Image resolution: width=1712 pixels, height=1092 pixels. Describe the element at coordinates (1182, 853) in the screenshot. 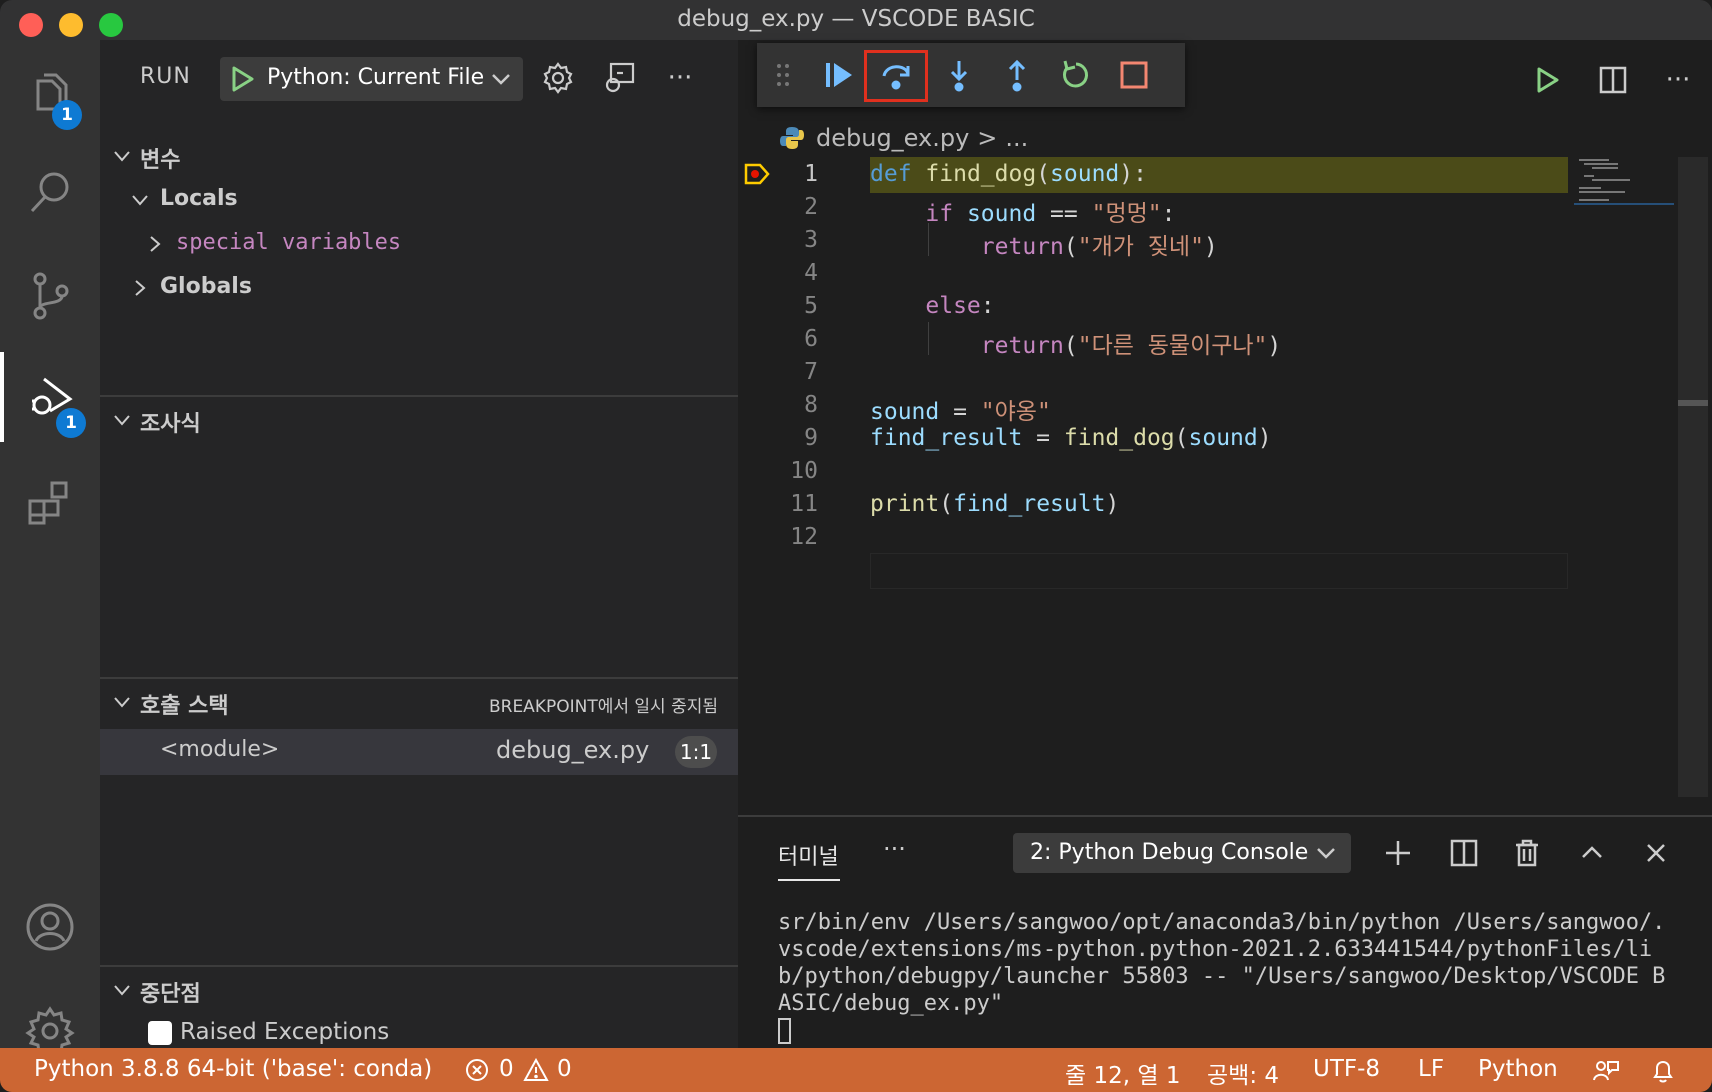

I see `terminal-select: 2: Python Debug Console` at that location.